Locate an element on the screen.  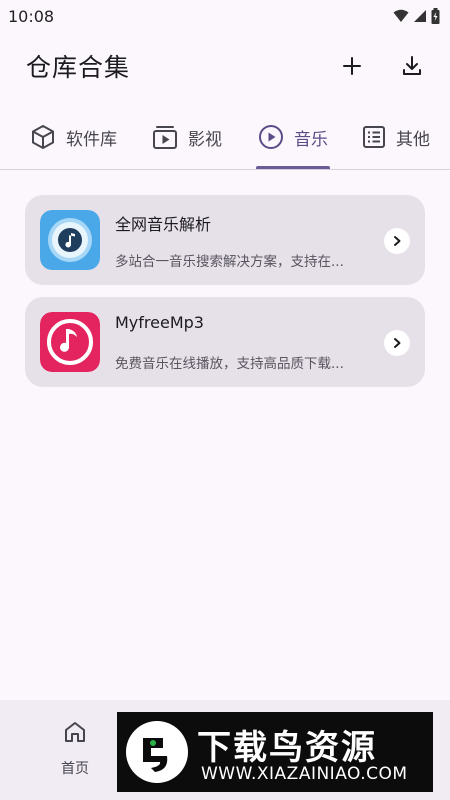
add-button is located at coordinates (352, 66).